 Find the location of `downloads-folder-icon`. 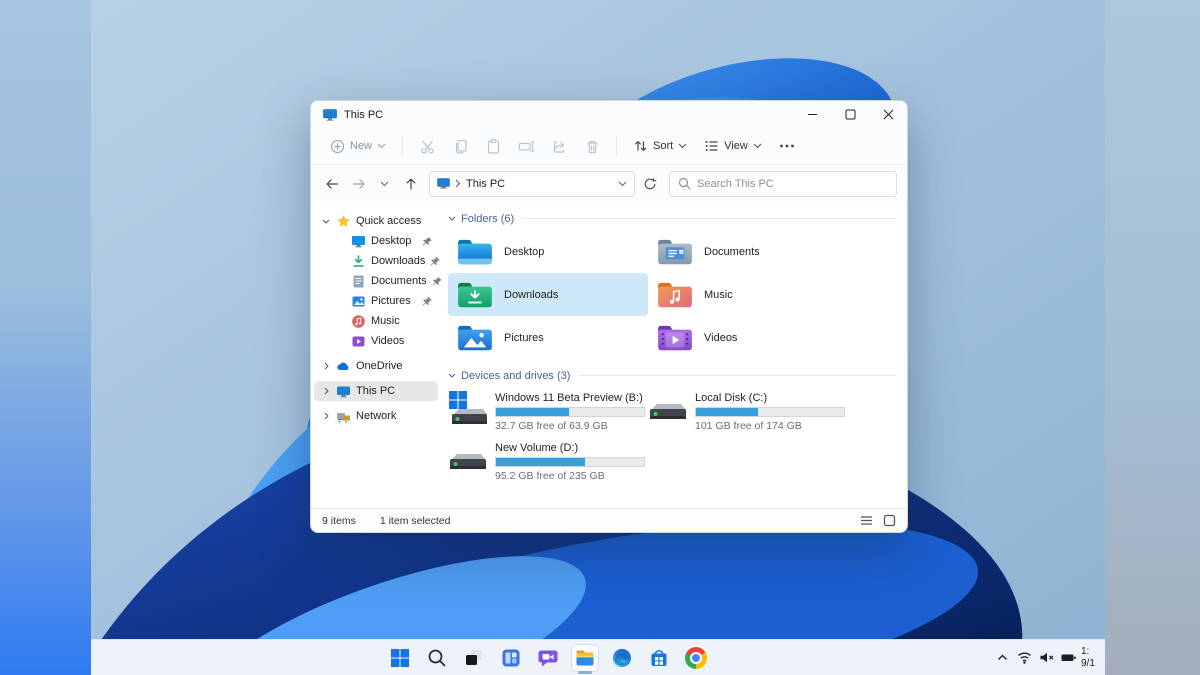

downloads-folder-icon is located at coordinates (475, 294).